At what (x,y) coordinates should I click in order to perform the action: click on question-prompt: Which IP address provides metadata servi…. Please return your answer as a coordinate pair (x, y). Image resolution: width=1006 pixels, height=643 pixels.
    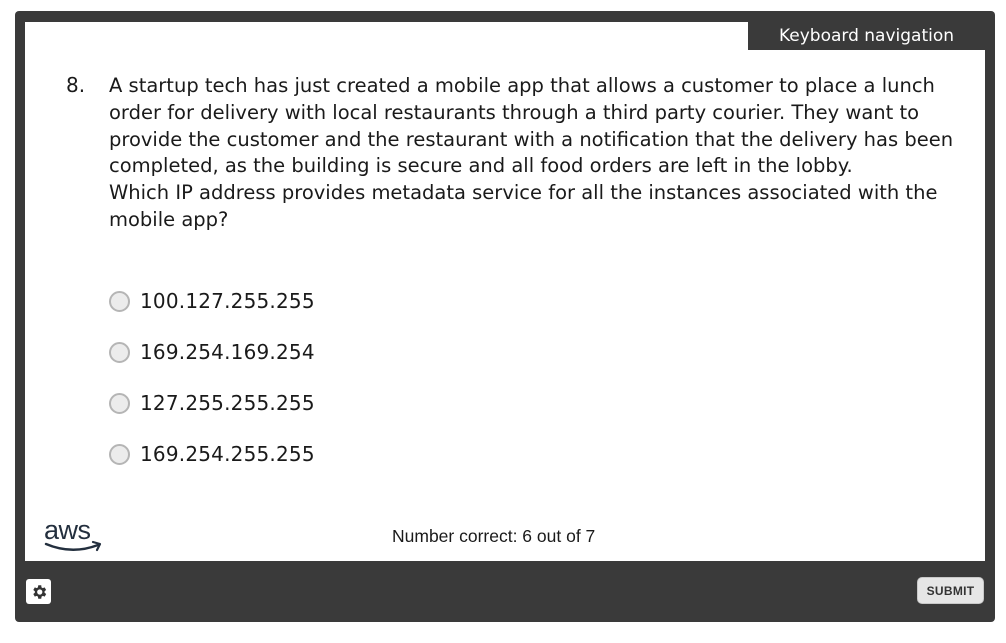
    Looking at the image, I should click on (523, 206).